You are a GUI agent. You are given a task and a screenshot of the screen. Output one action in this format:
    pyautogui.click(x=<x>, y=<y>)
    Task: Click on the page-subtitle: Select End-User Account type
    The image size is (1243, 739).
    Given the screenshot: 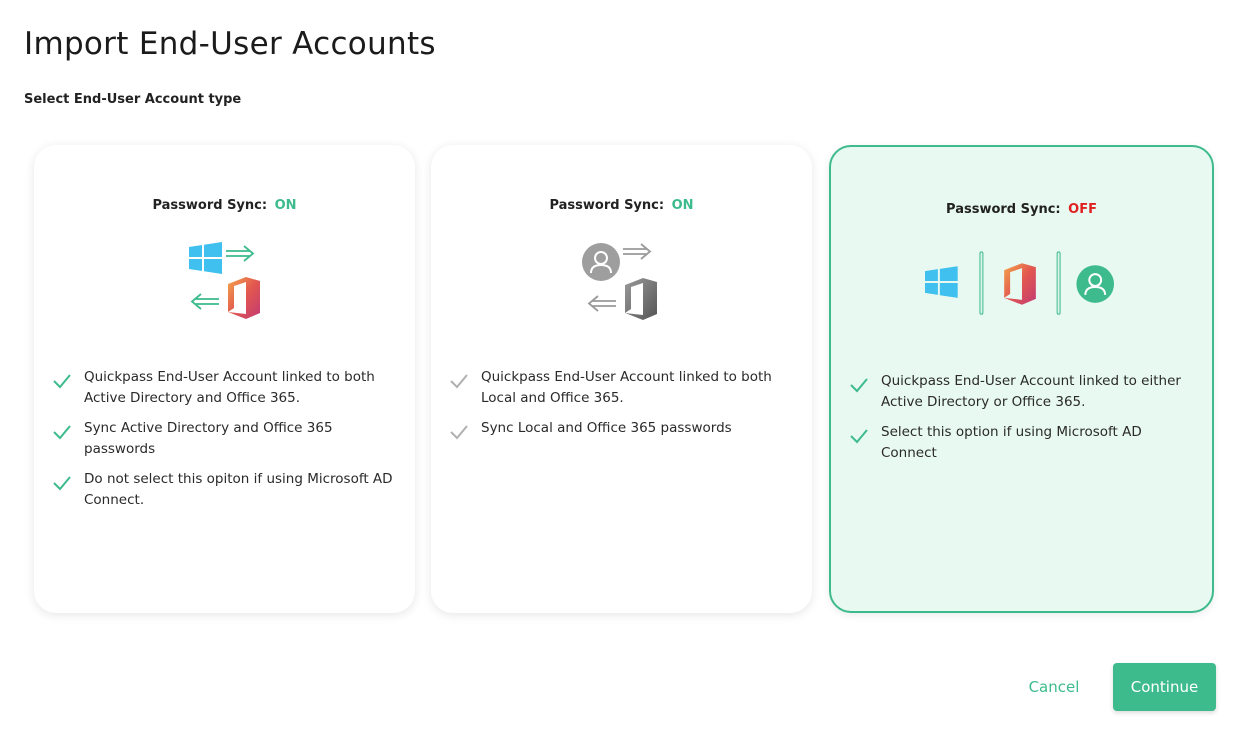 What is the action you would take?
    pyautogui.click(x=133, y=99)
    